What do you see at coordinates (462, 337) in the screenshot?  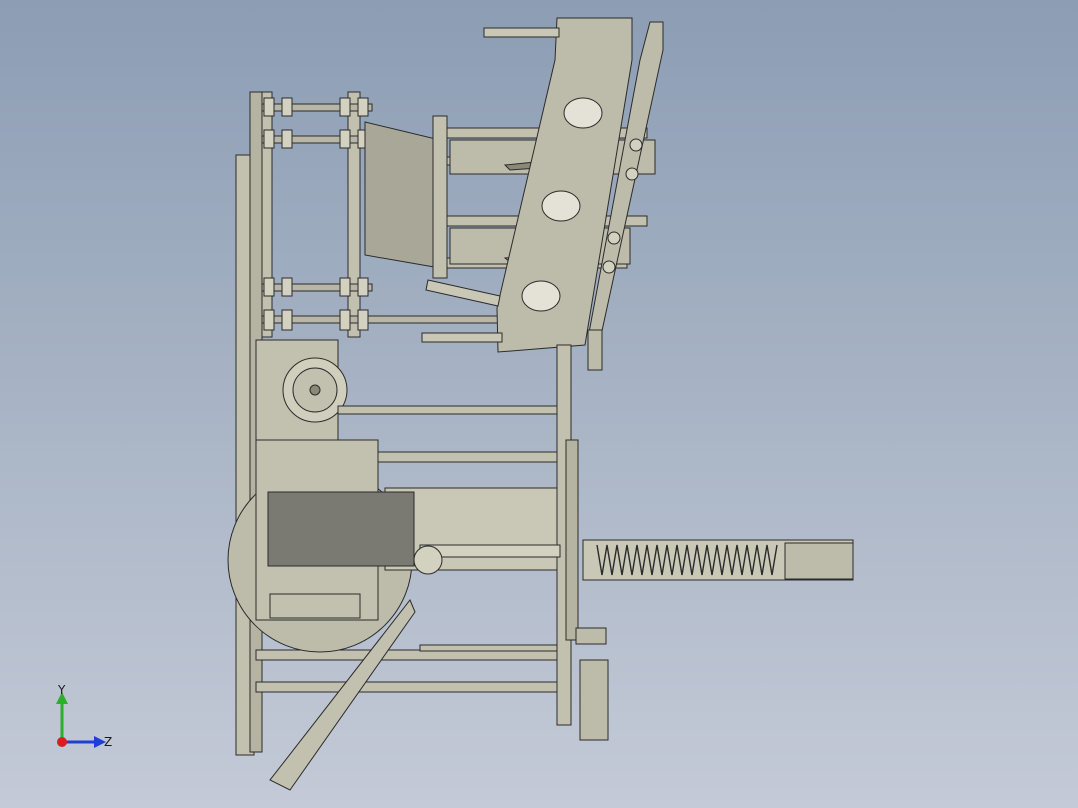 I see `lower-pin` at bounding box center [462, 337].